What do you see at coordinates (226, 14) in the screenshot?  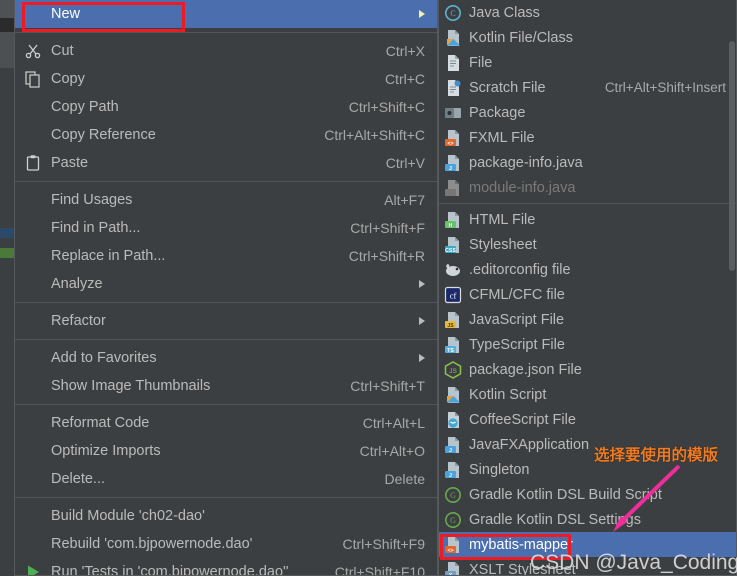 I see `context-menu-item-new: New` at bounding box center [226, 14].